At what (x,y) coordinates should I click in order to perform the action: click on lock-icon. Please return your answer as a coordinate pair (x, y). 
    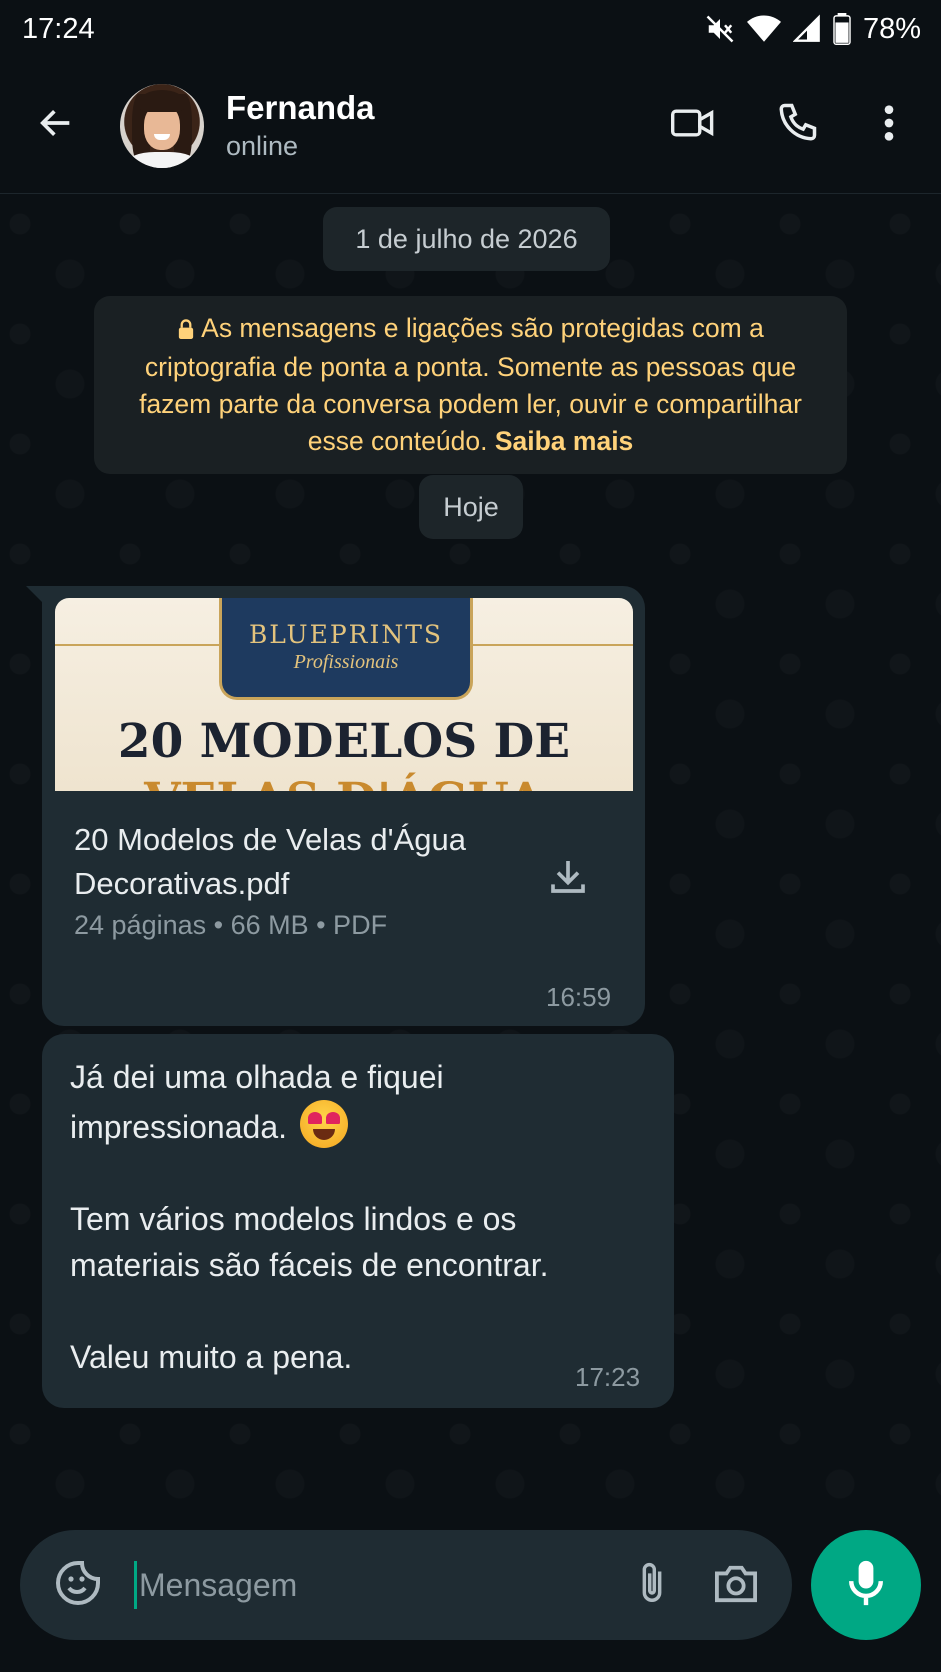
    Looking at the image, I should click on (186, 330).